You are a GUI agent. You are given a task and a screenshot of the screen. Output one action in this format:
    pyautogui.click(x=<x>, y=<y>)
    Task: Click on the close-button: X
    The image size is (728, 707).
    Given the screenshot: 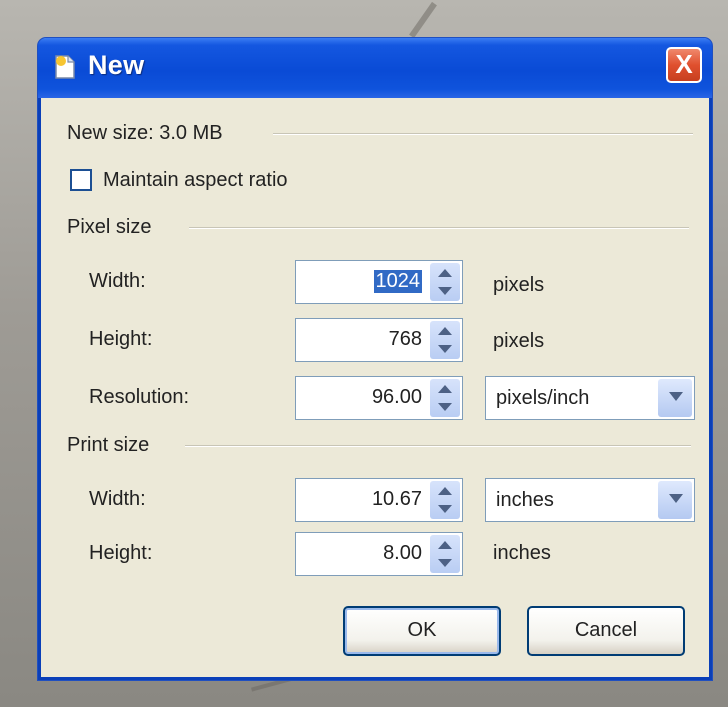 What is the action you would take?
    pyautogui.click(x=684, y=65)
    